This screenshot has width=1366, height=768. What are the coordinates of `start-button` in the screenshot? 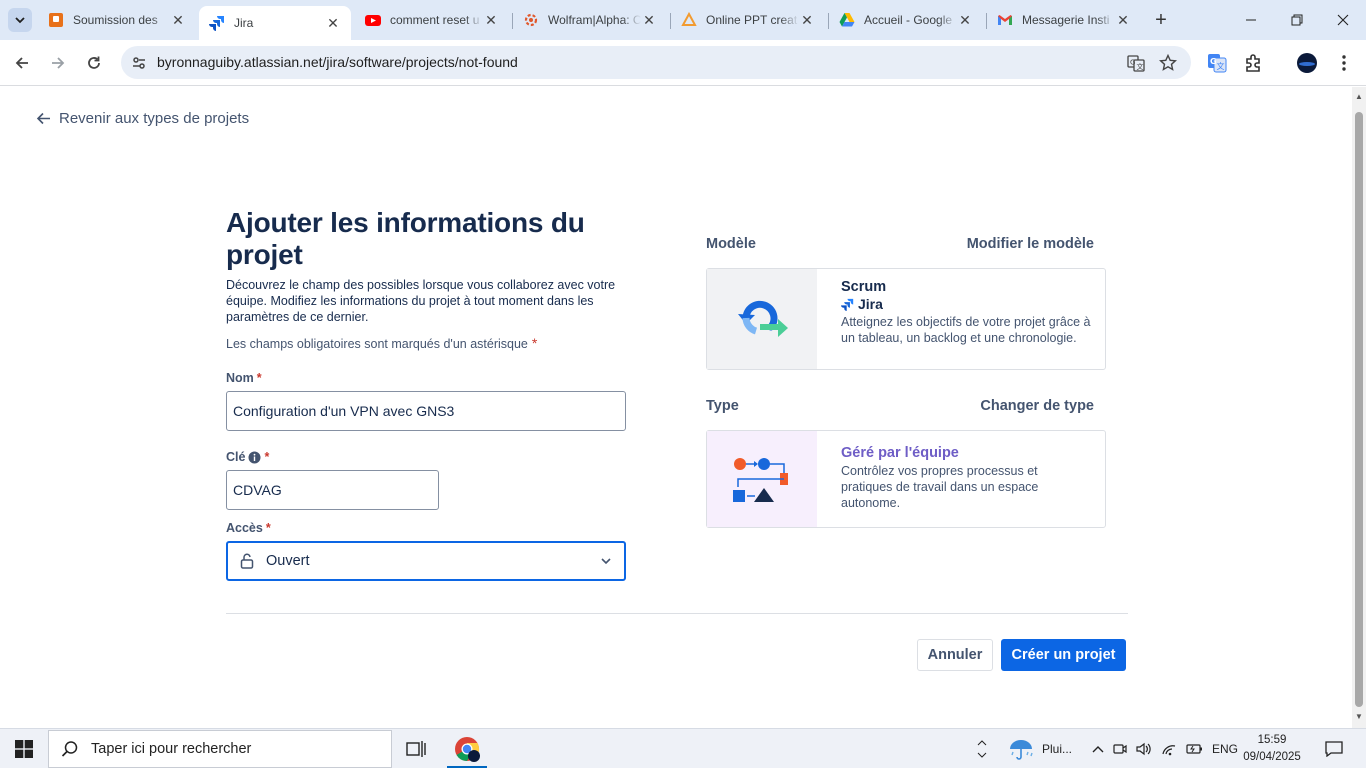 It's located at (24, 748).